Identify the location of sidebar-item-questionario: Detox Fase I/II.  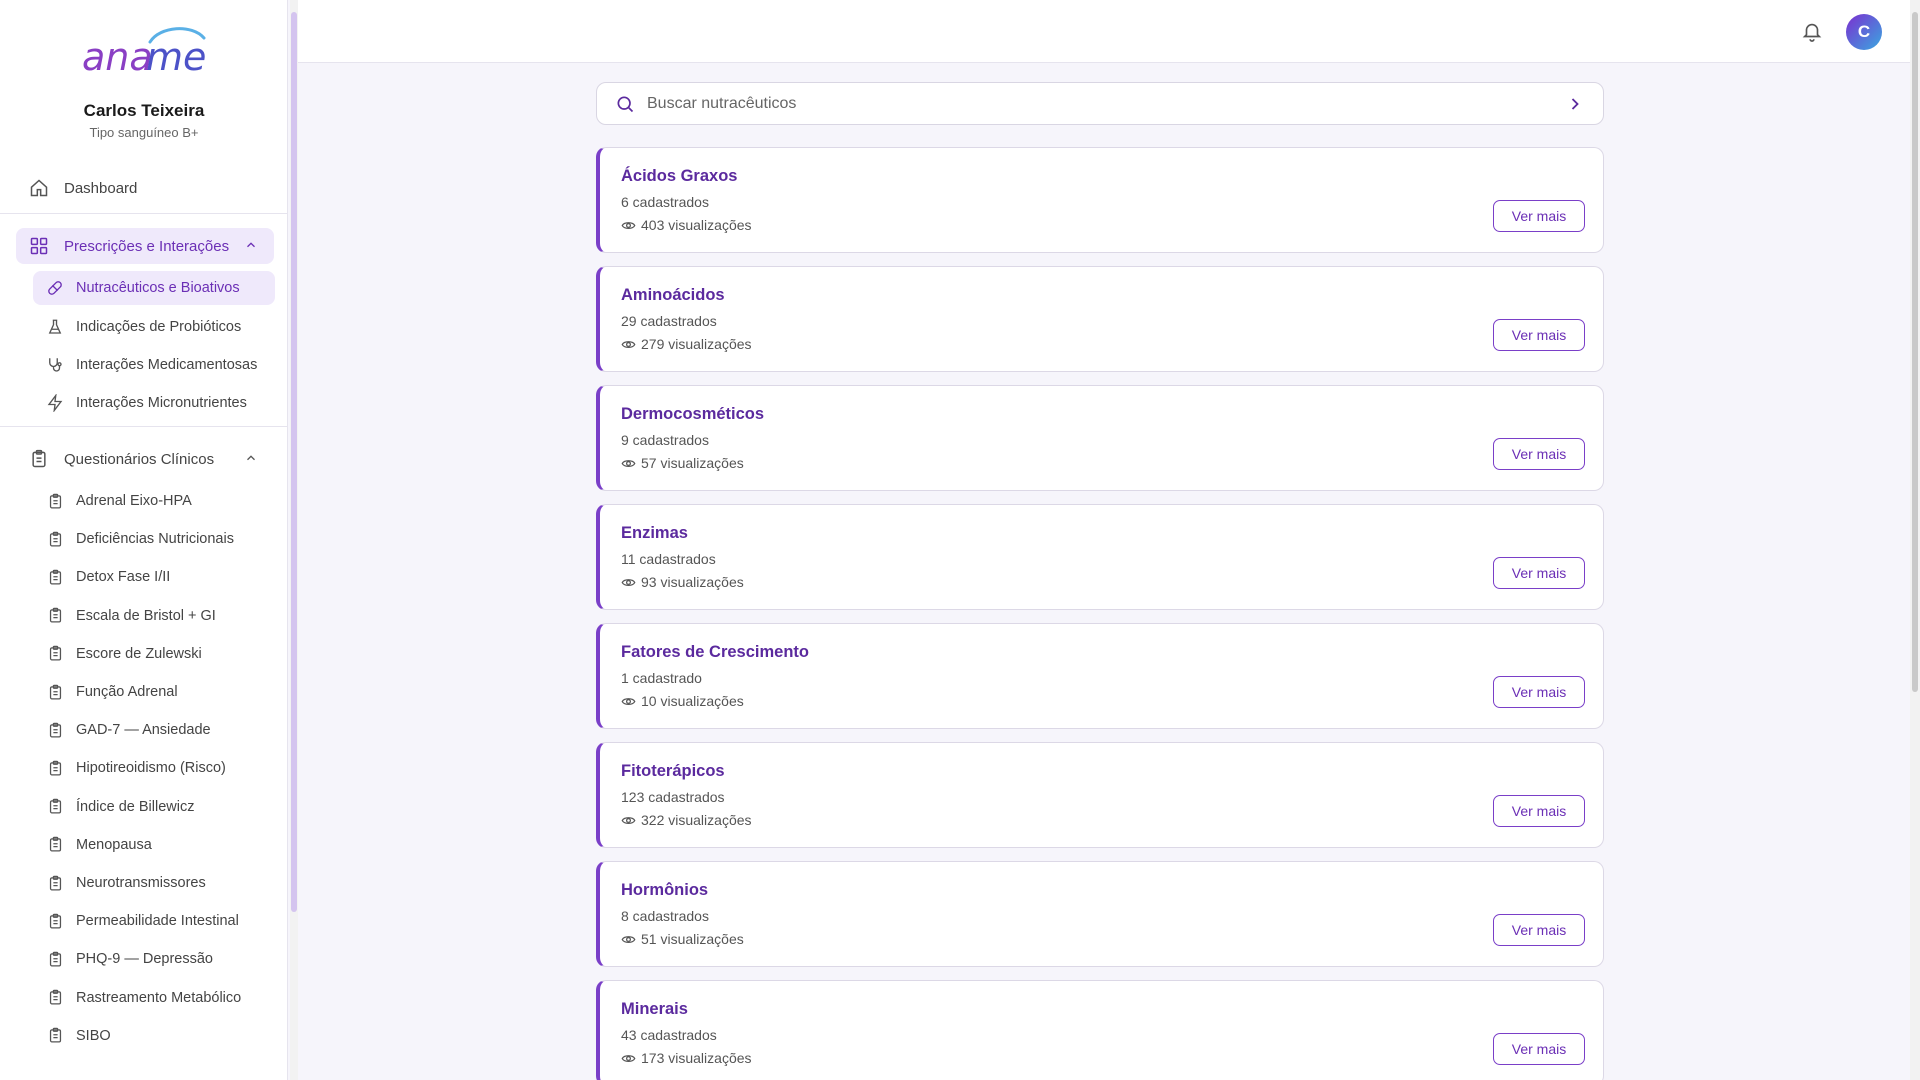
(154, 577).